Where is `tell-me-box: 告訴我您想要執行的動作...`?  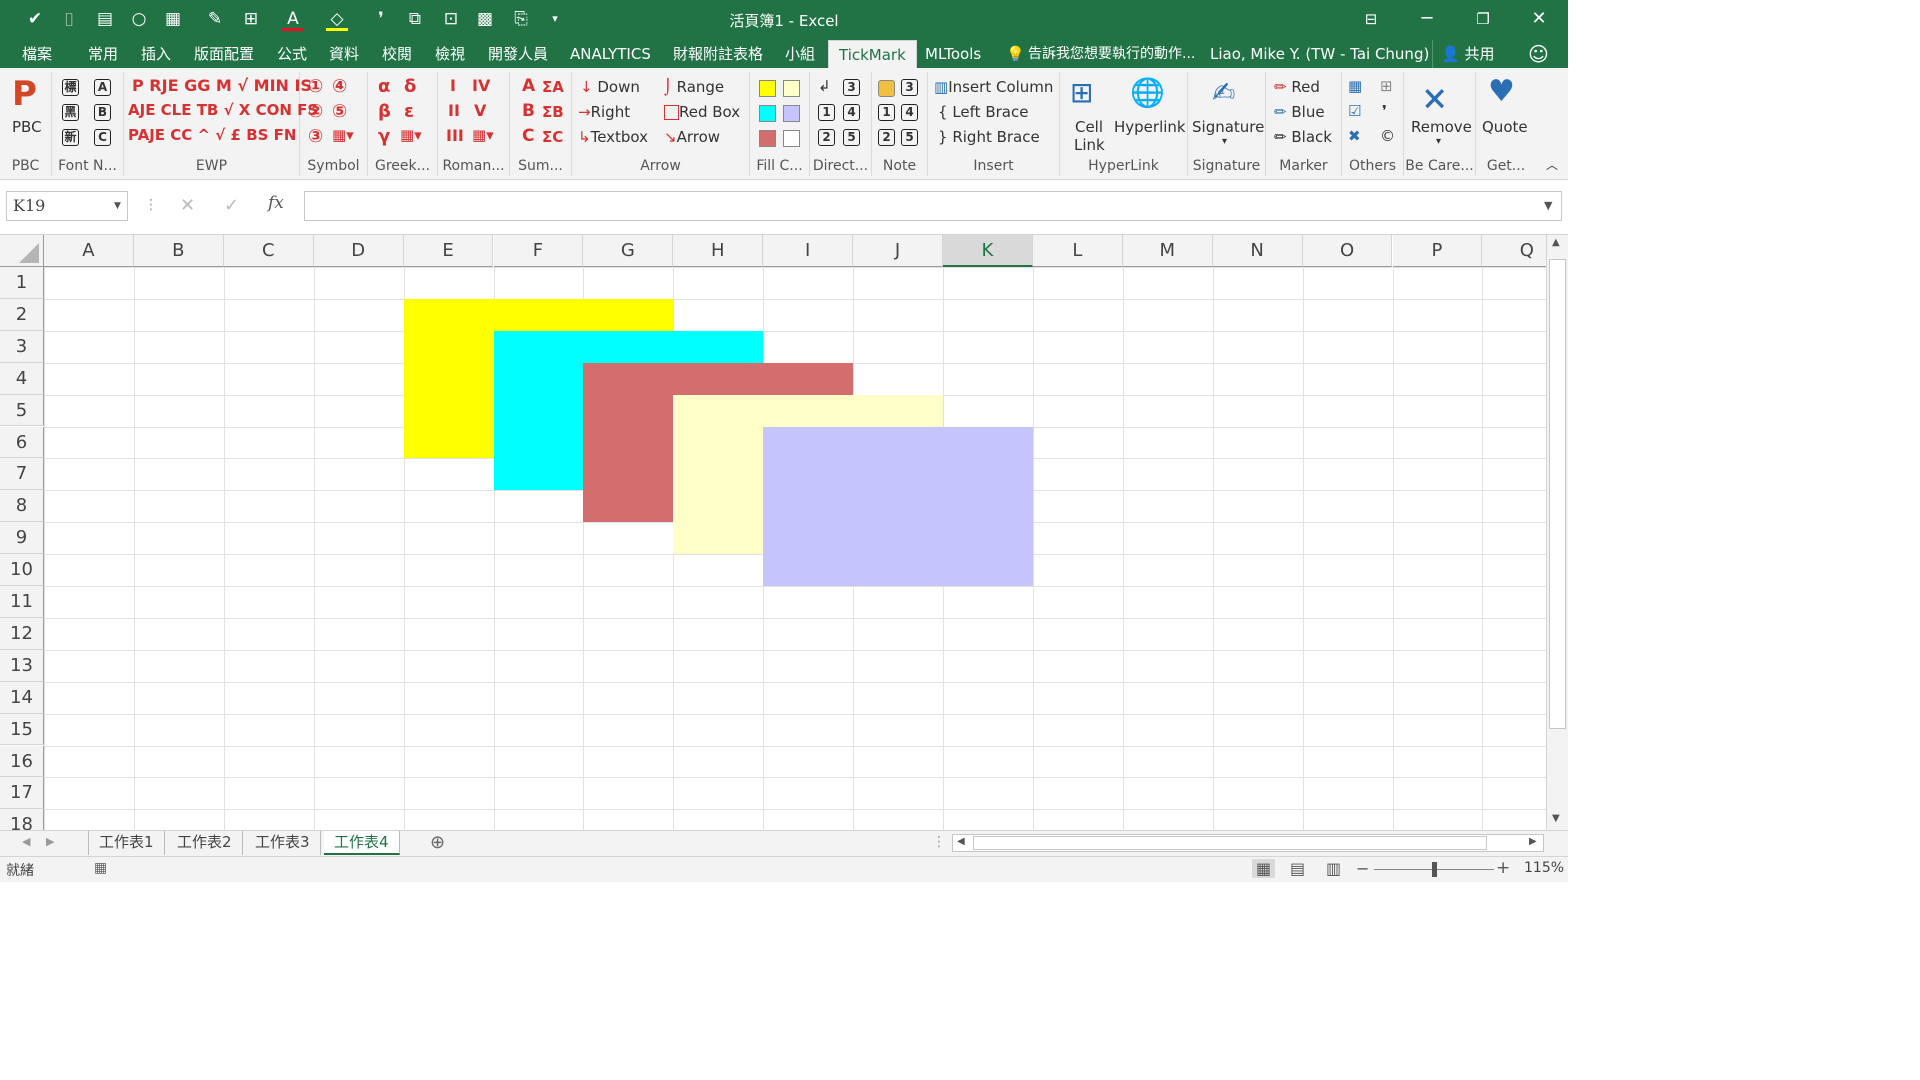
tell-me-box: 告訴我您想要執行的動作... is located at coordinates (1111, 54).